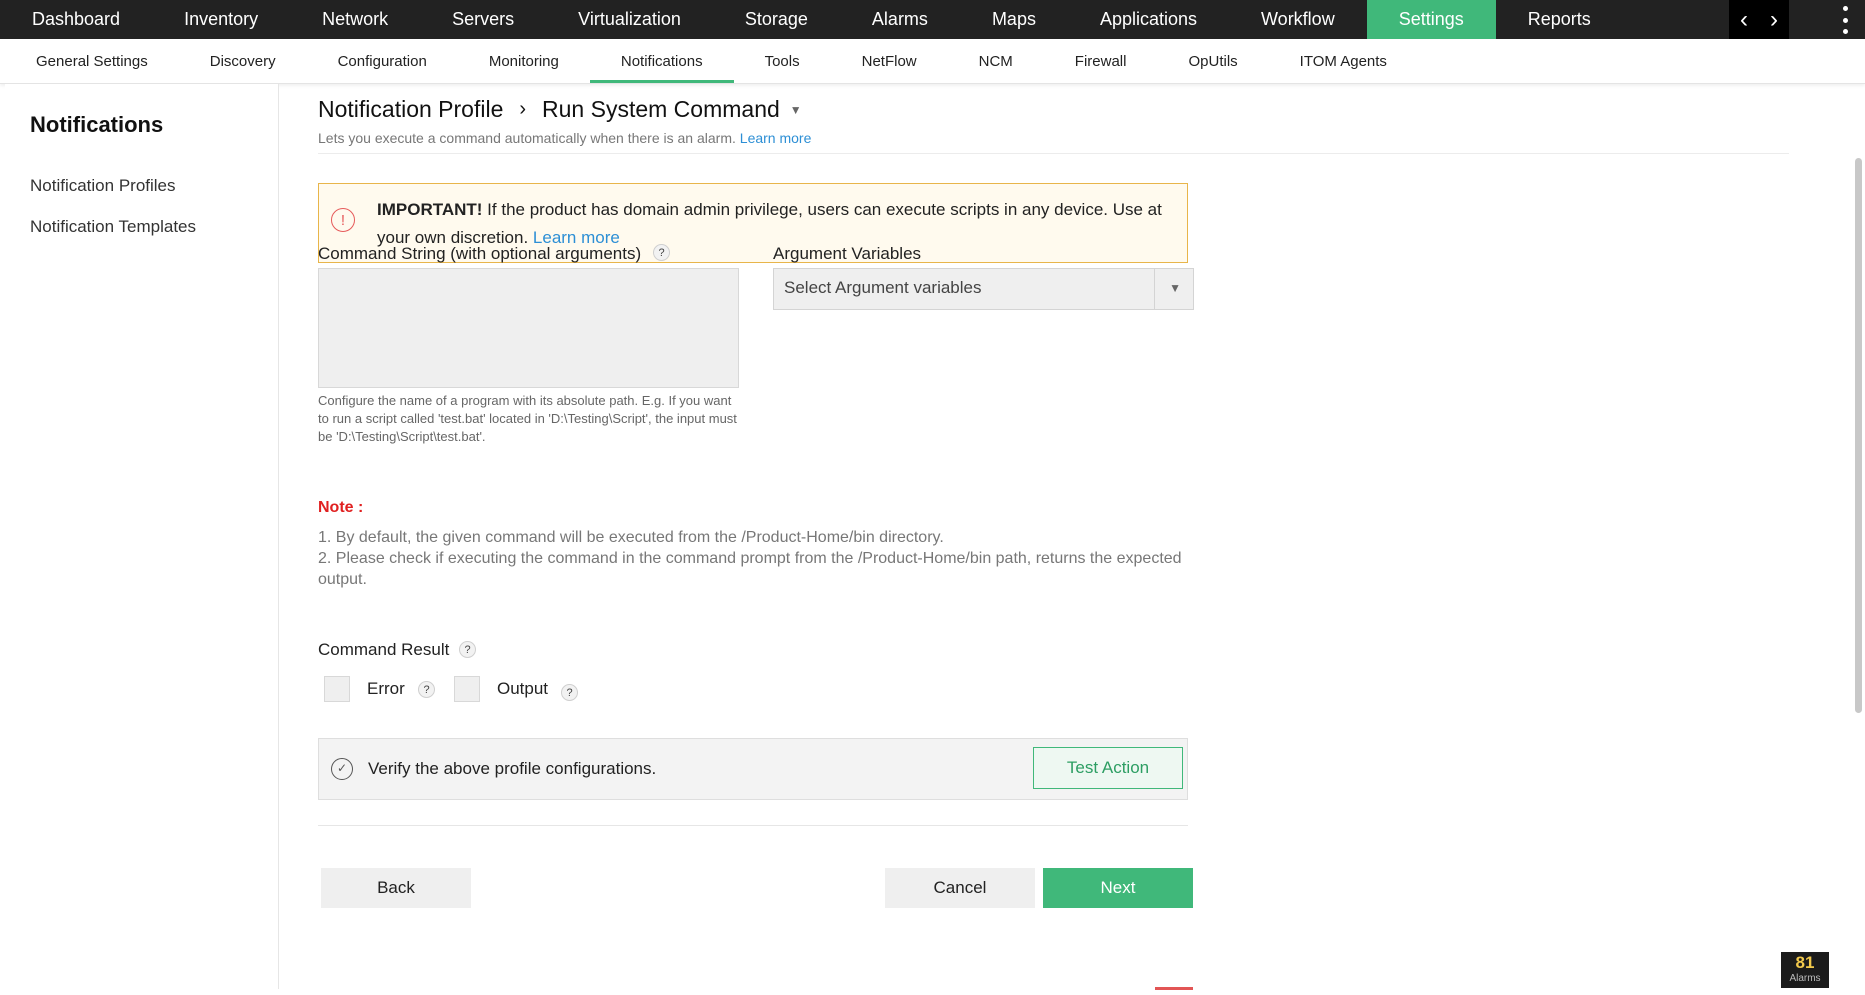 The image size is (1865, 995). Describe the element at coordinates (661, 252) in the screenshot. I see `command-help-icon: ?` at that location.